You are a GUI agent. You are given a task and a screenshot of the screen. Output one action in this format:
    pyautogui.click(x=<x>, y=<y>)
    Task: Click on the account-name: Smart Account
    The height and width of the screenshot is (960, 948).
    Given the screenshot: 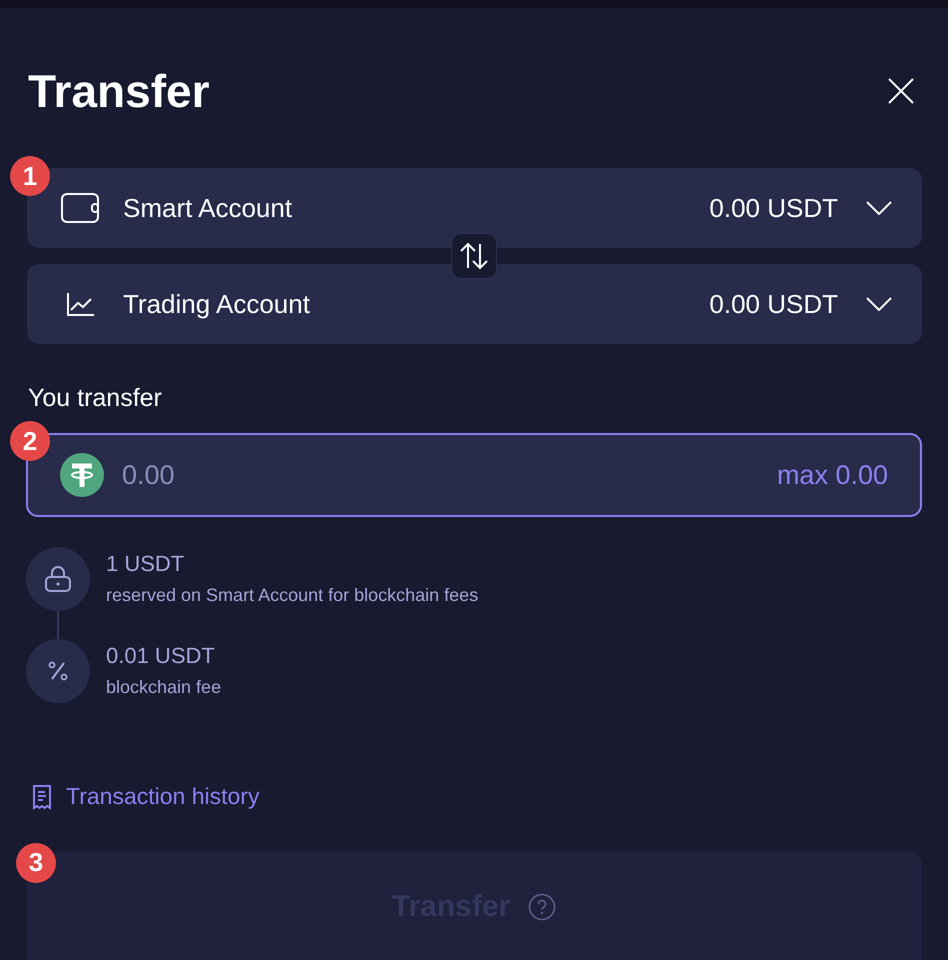 What is the action you would take?
    pyautogui.click(x=208, y=208)
    